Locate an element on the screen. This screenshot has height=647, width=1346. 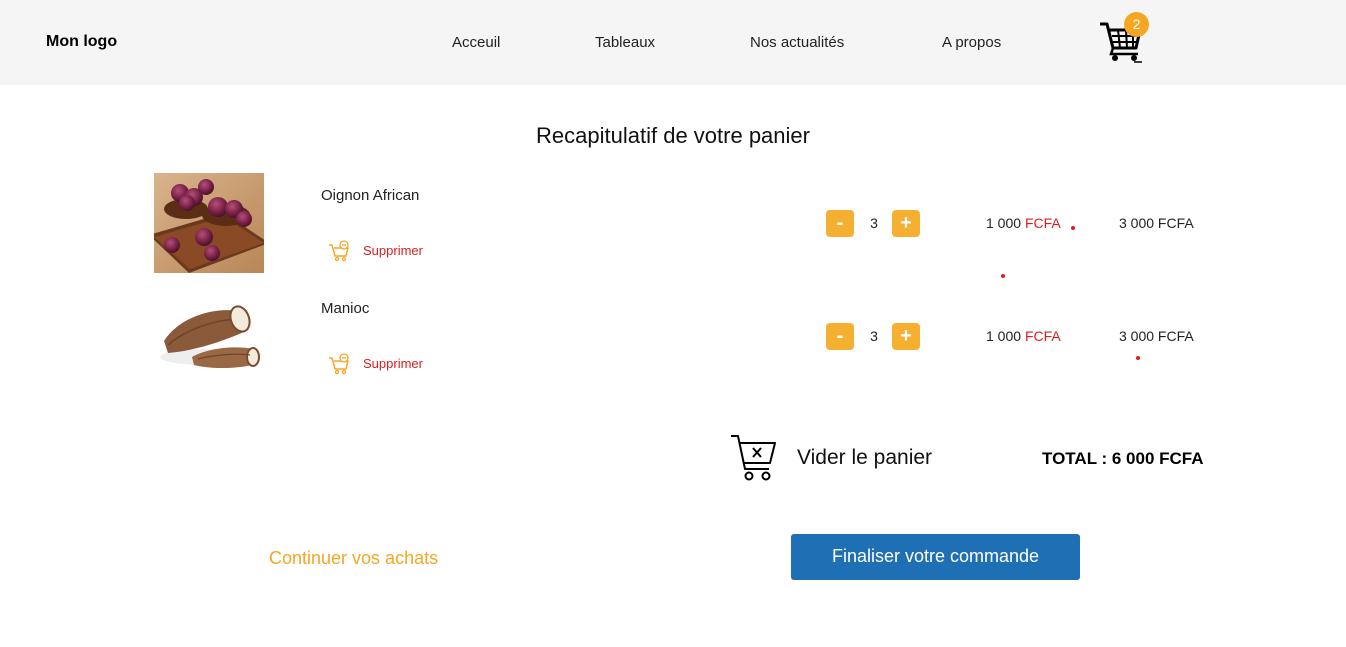
cart-count-badge: 2 is located at coordinates (1136, 24).